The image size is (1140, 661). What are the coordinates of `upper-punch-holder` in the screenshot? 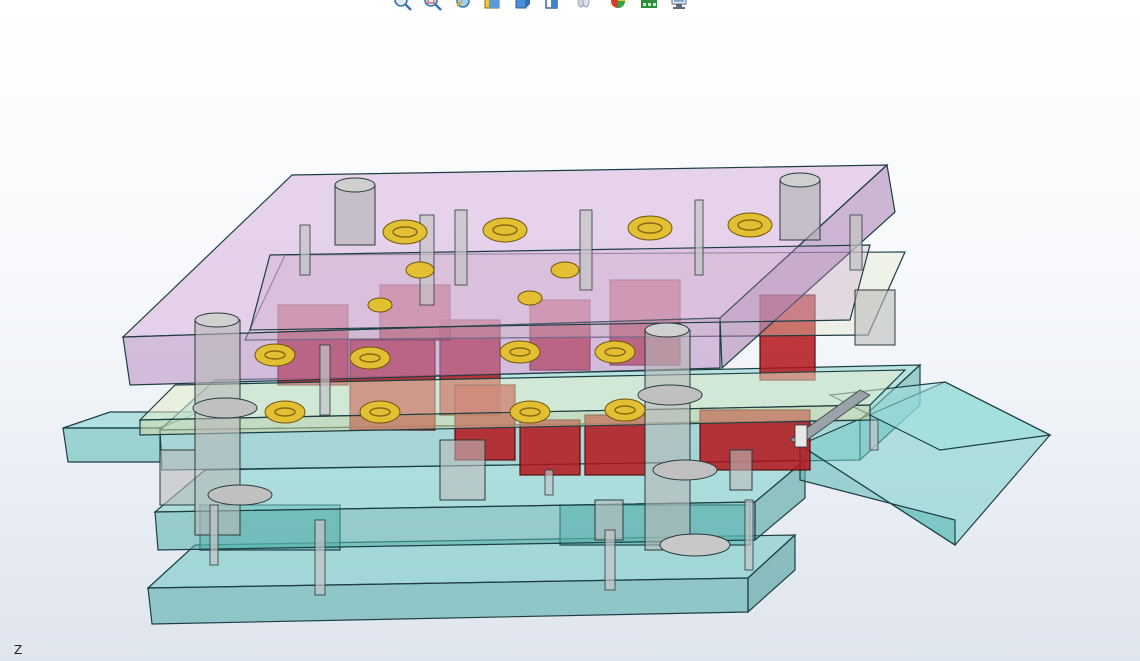 It's located at (560, 287).